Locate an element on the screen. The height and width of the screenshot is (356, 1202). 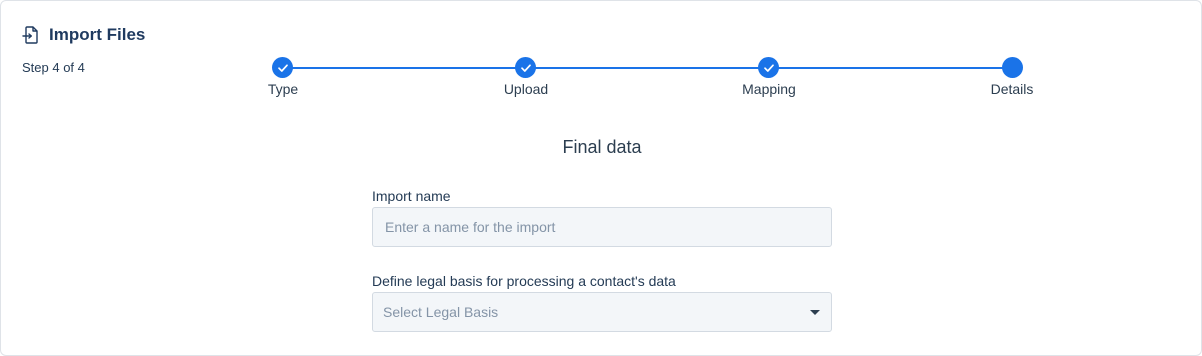
step-mapping-indicator is located at coordinates (768, 67).